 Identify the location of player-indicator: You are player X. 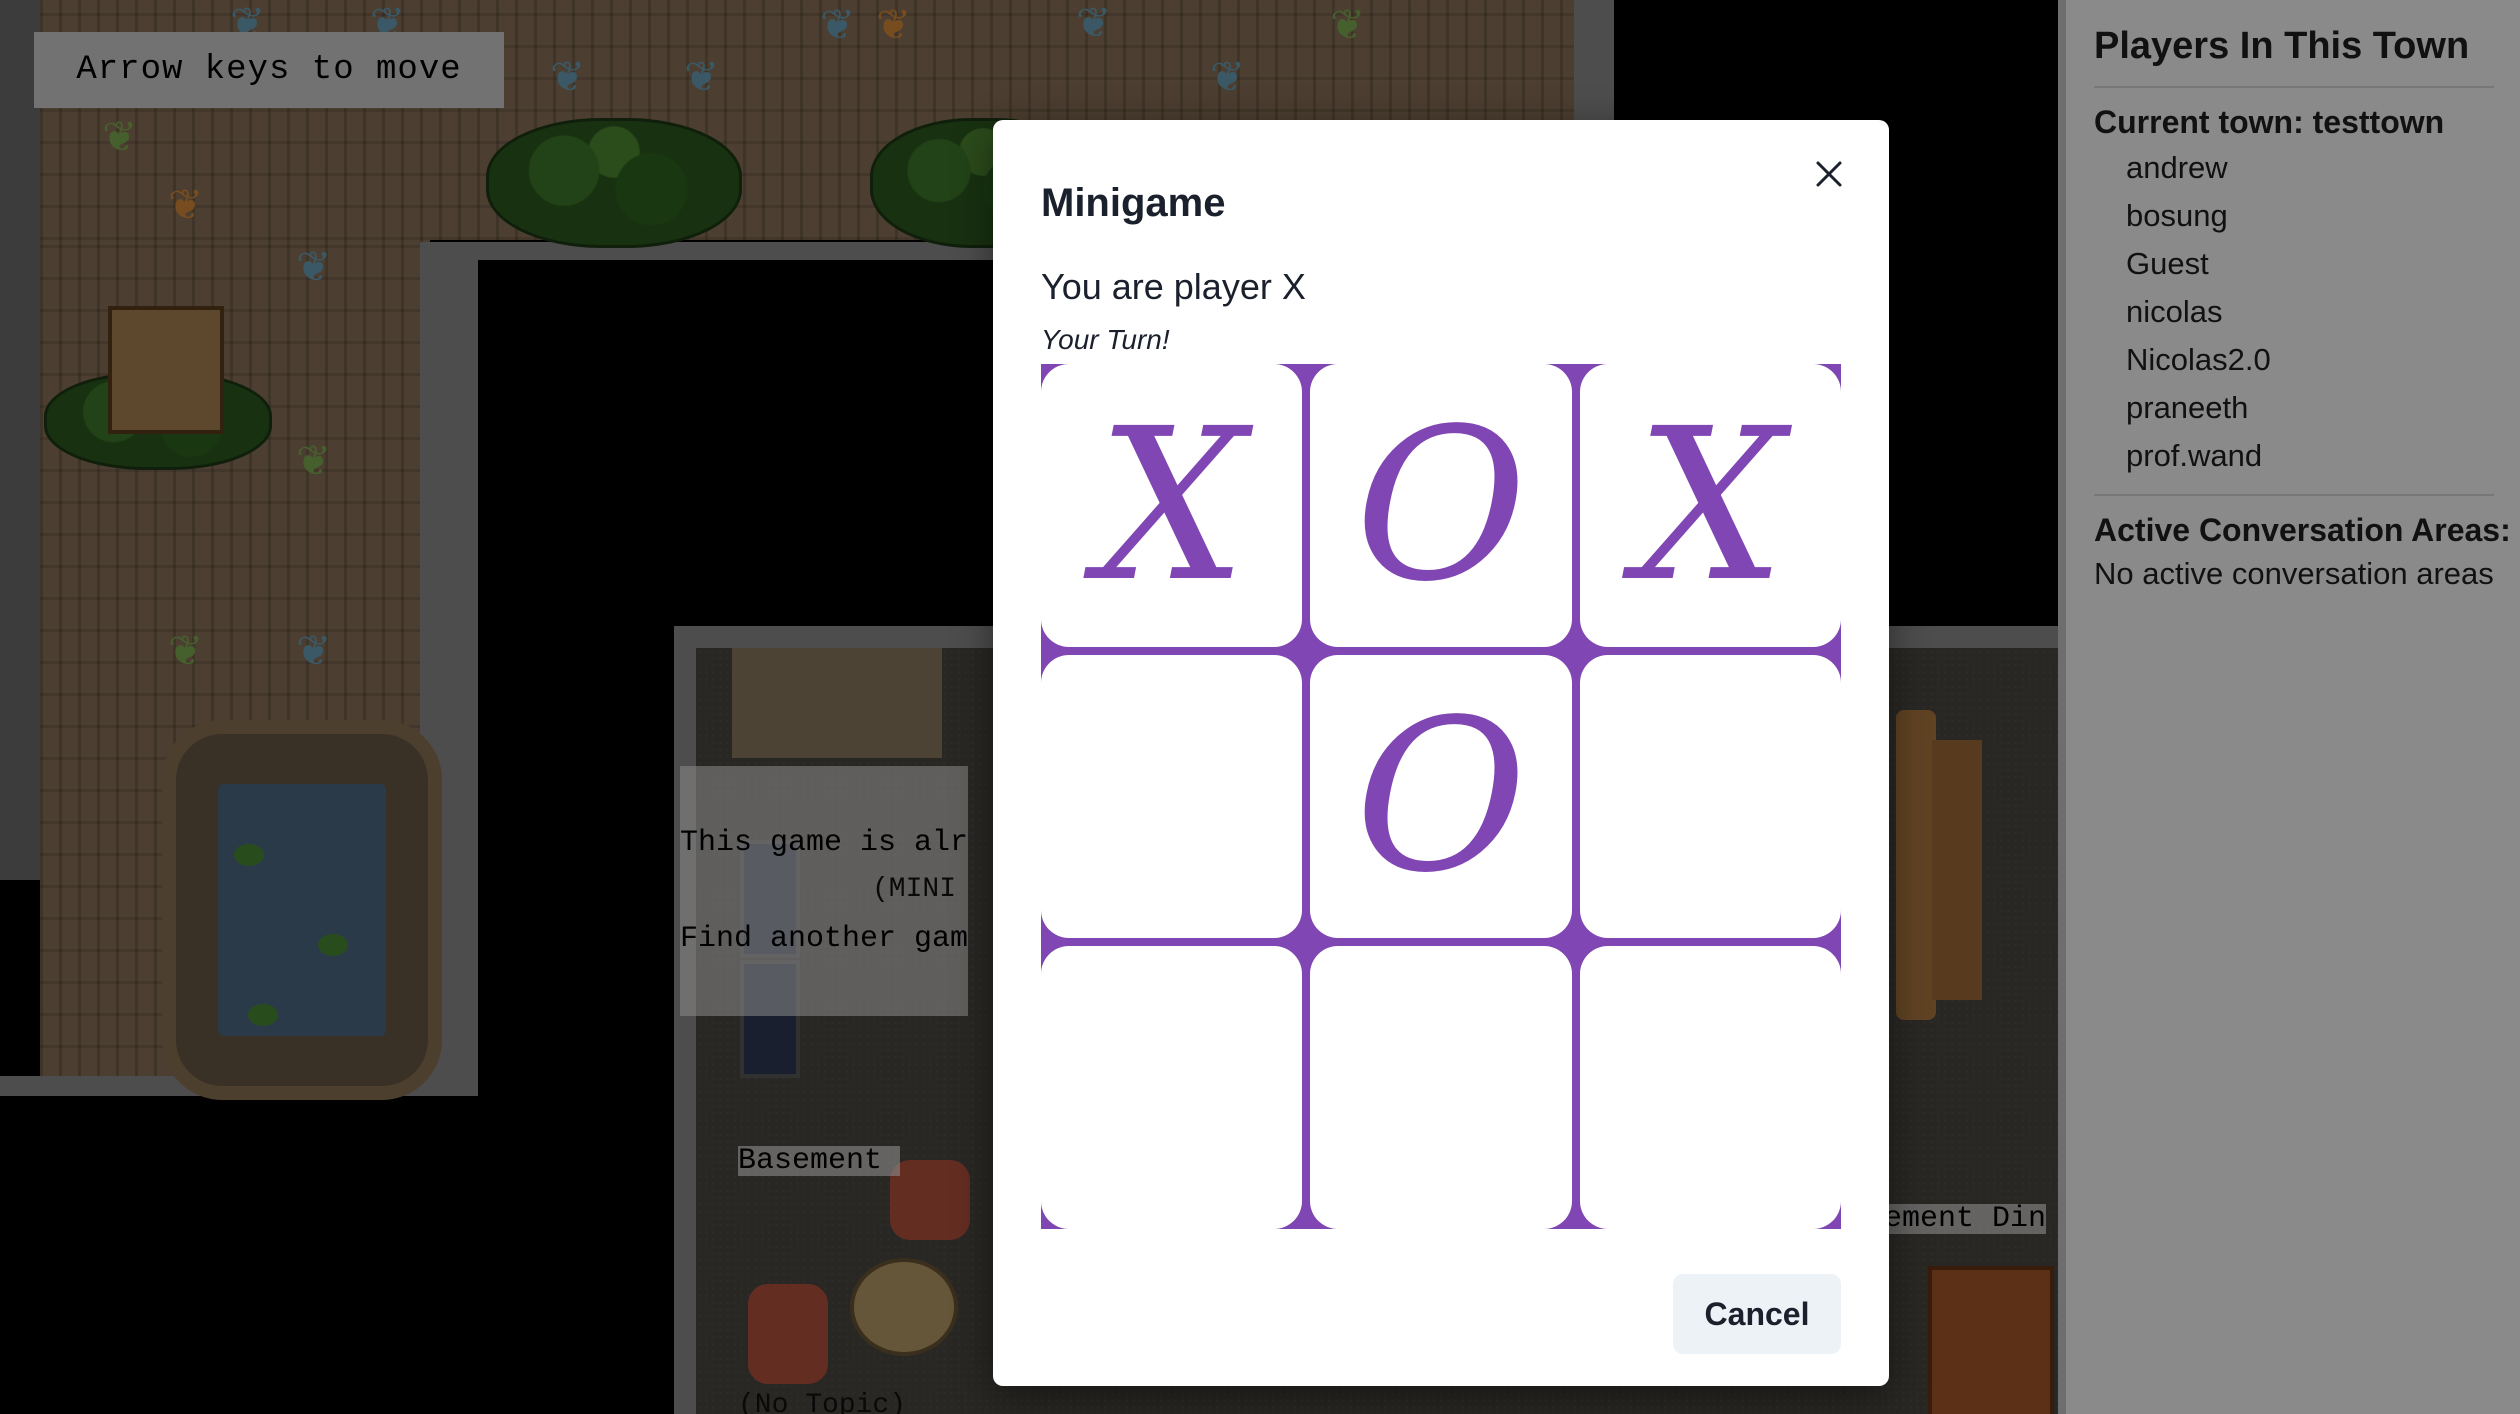
(1173, 286).